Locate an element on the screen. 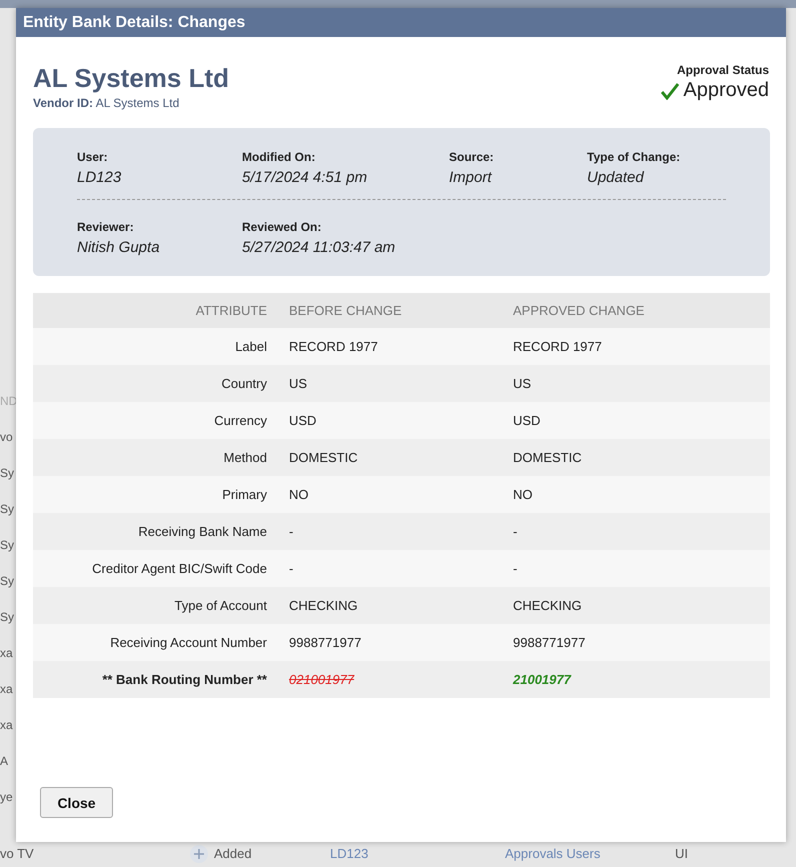 The height and width of the screenshot is (867, 796). table-cell-text: Type of Account is located at coordinates (220, 605).